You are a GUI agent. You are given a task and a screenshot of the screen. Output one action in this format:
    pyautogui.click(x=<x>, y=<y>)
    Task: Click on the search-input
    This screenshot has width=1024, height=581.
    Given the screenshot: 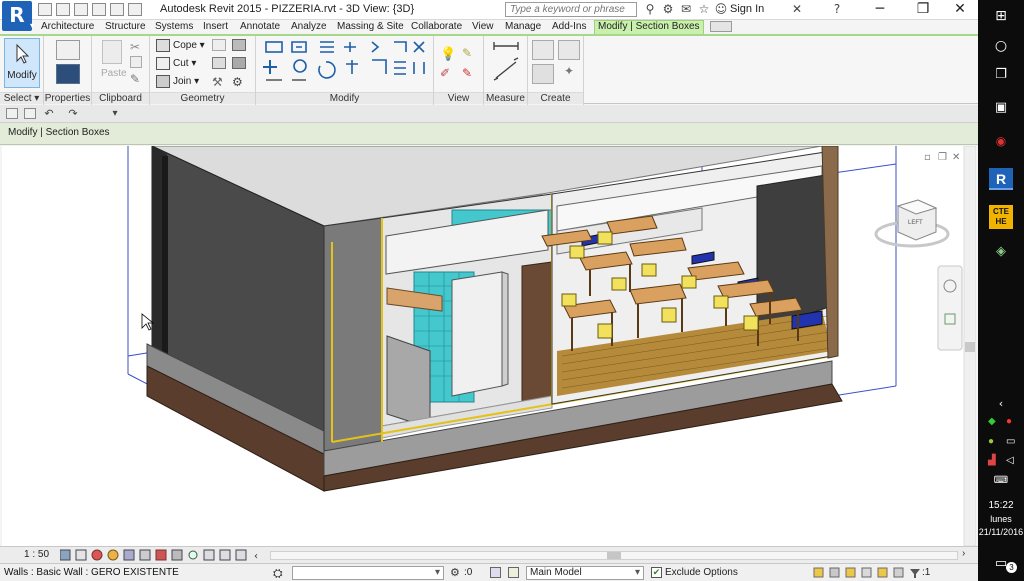 What is the action you would take?
    pyautogui.click(x=571, y=9)
    